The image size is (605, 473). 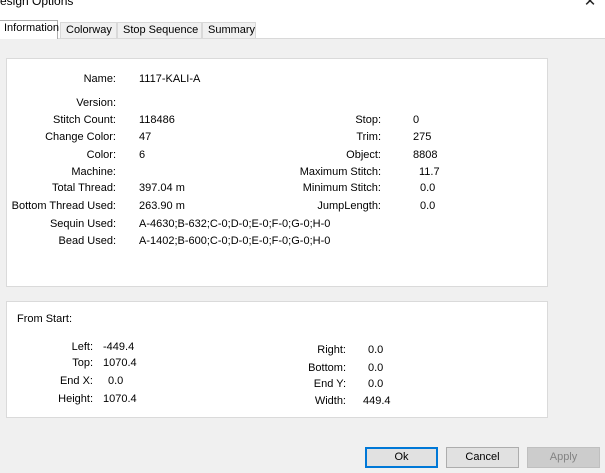 I want to click on tab-divider, so click(x=302, y=38).